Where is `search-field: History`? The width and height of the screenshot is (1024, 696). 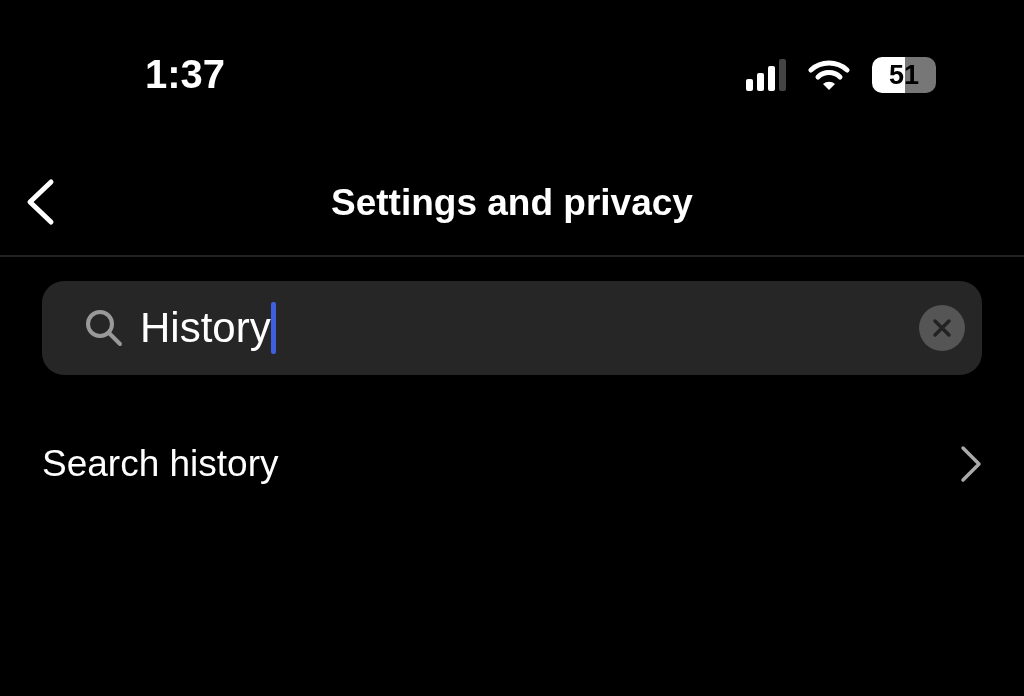
search-field: History is located at coordinates (512, 328).